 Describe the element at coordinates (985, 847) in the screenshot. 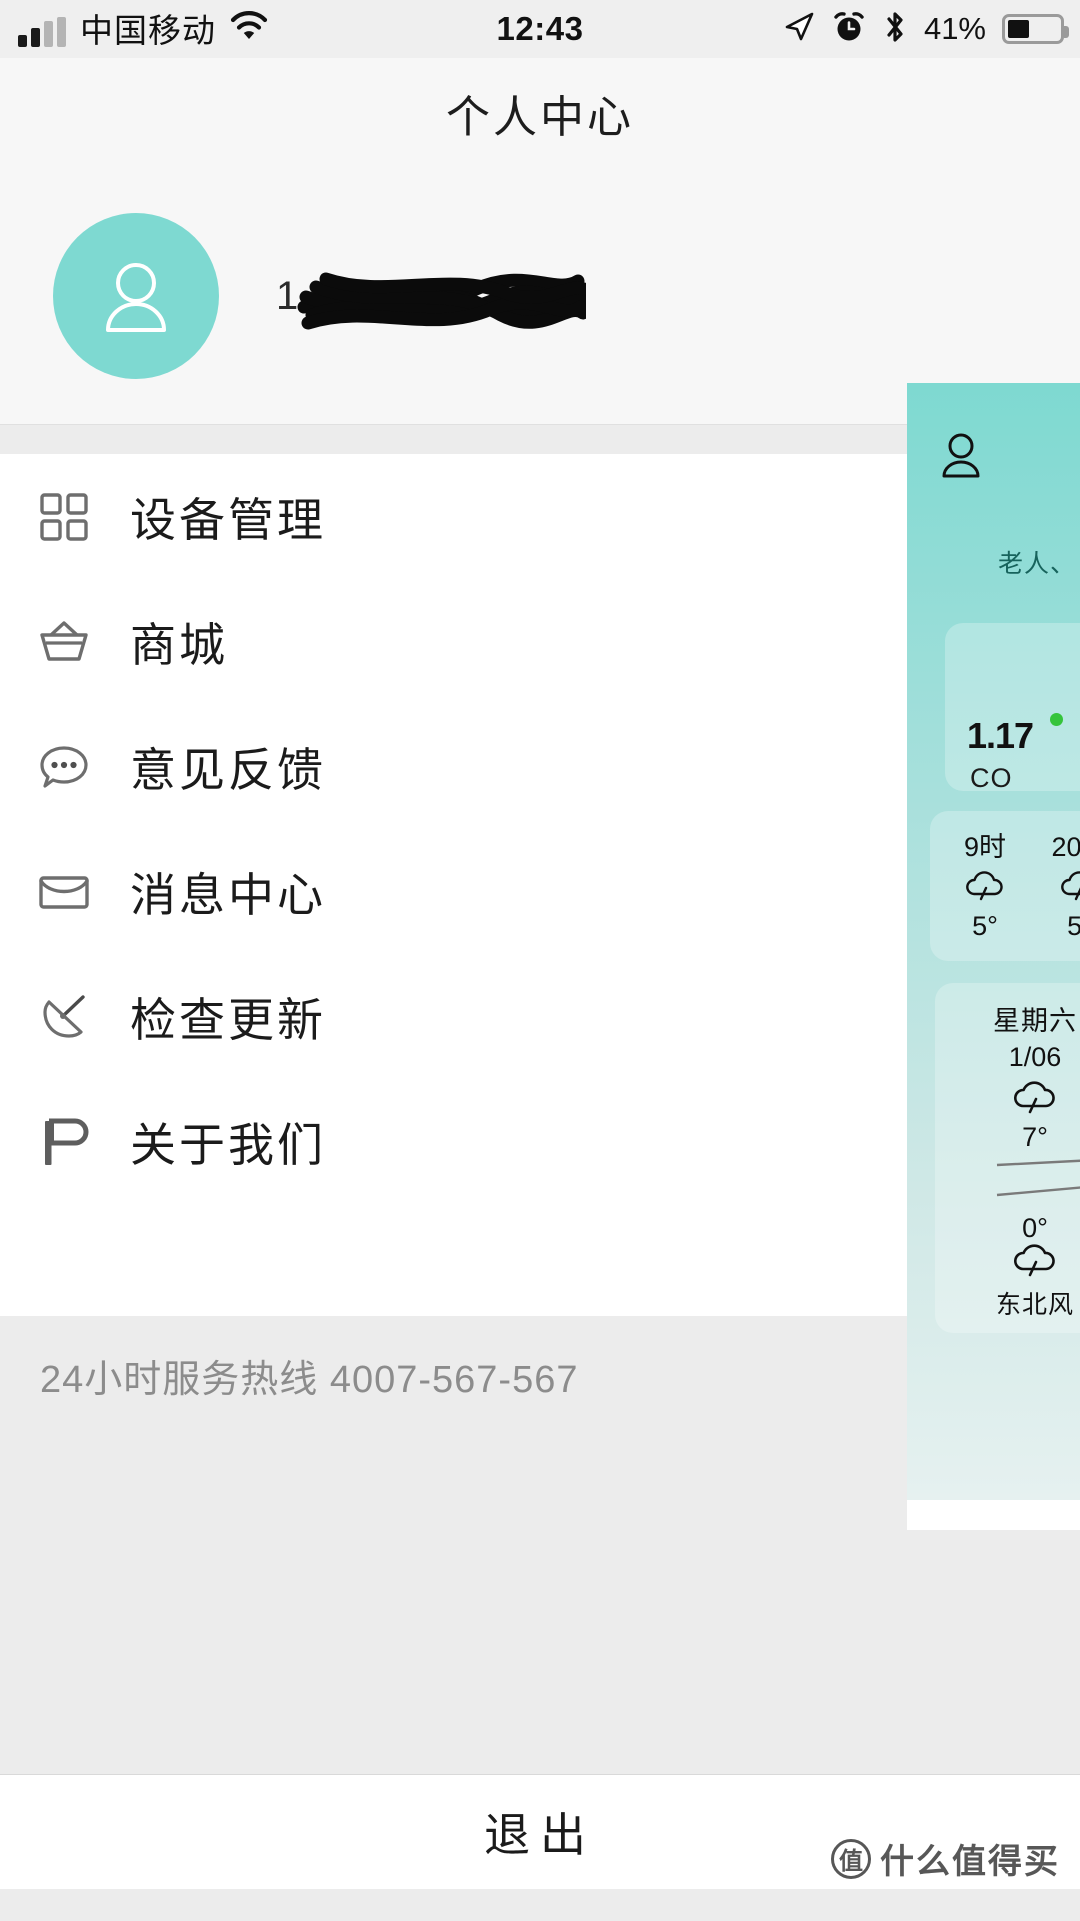

I see `hour-time-label: 9时` at that location.